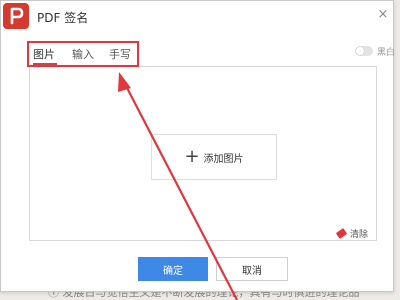  What do you see at coordinates (173, 269) in the screenshot?
I see `ok-button: 确定` at bounding box center [173, 269].